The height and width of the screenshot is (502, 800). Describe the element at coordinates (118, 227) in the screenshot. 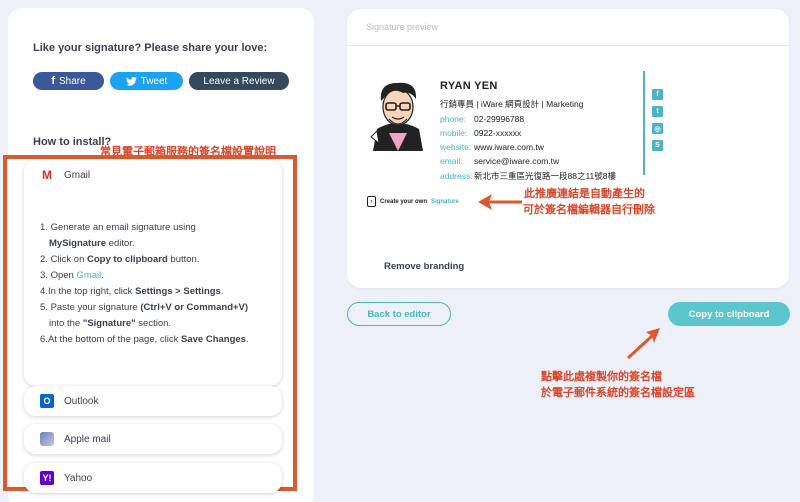

I see `step-1: 1. Generate an email signature using` at that location.